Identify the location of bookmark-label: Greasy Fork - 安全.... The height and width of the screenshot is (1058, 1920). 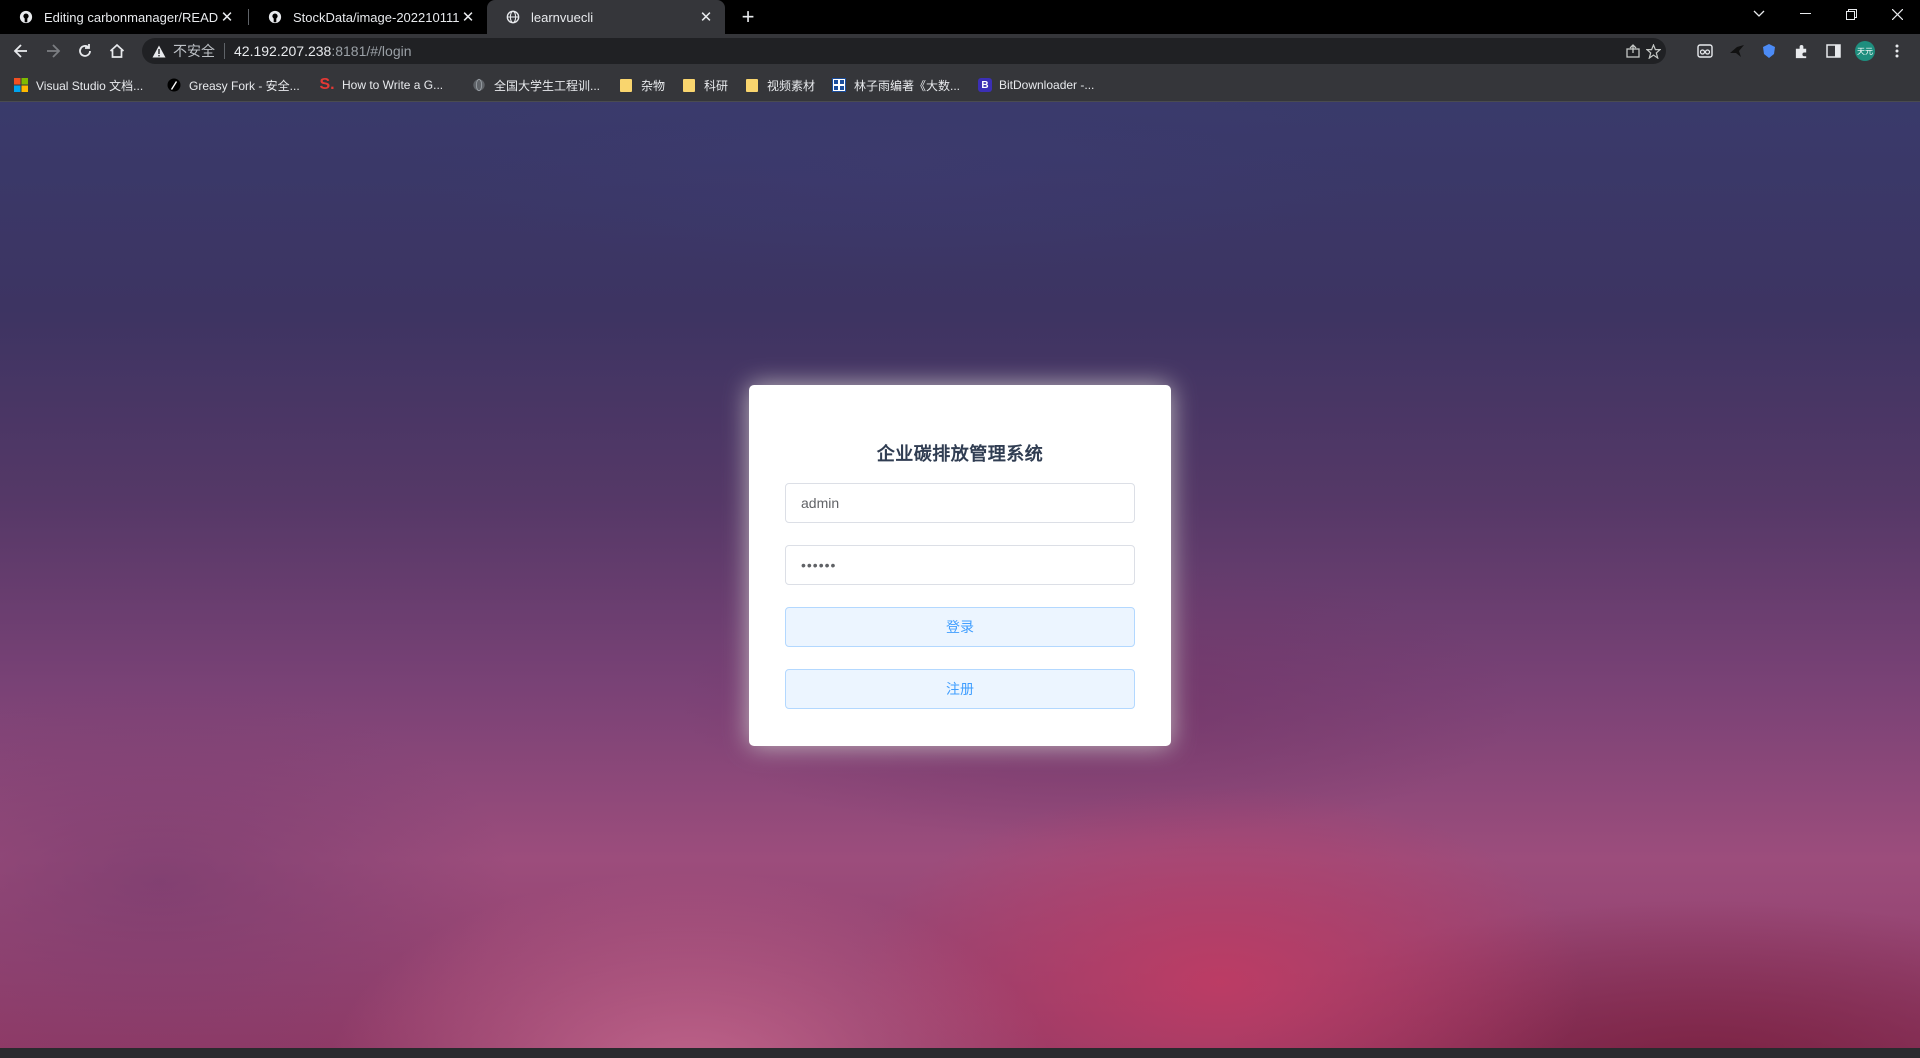
(244, 85).